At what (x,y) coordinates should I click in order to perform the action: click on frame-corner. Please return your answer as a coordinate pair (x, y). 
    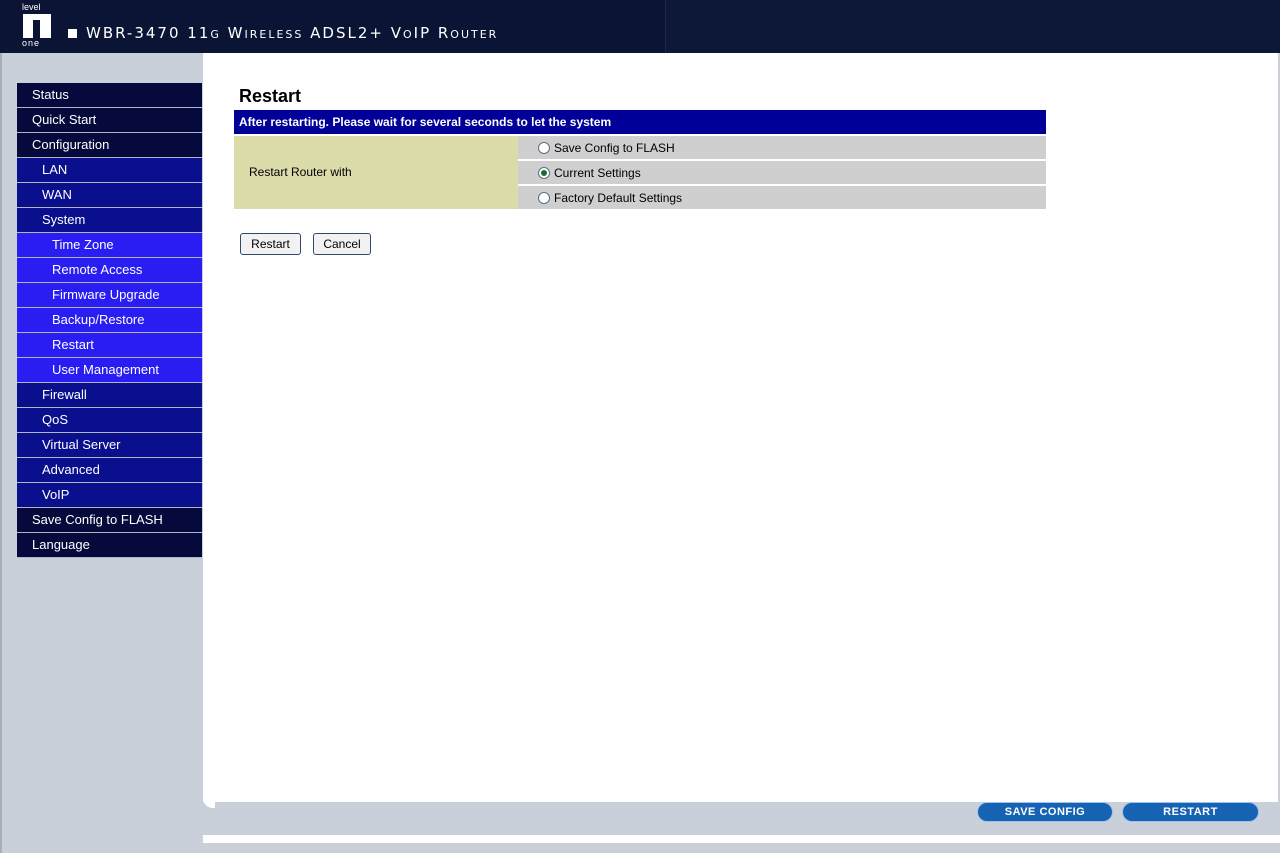
    Looking at the image, I should click on (209, 802).